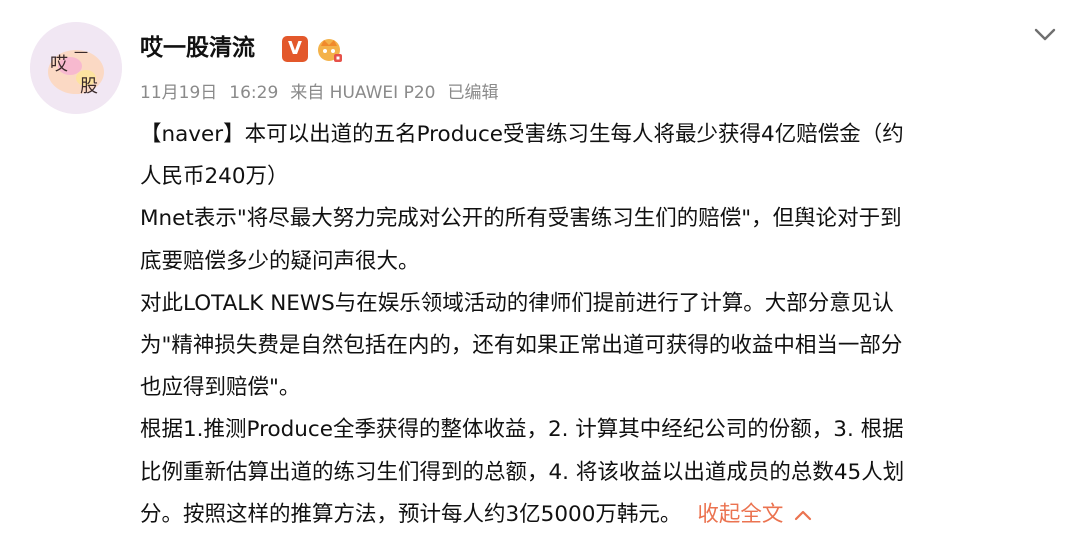  Describe the element at coordinates (89, 86) in the screenshot. I see `avatar-char-3: 股` at that location.